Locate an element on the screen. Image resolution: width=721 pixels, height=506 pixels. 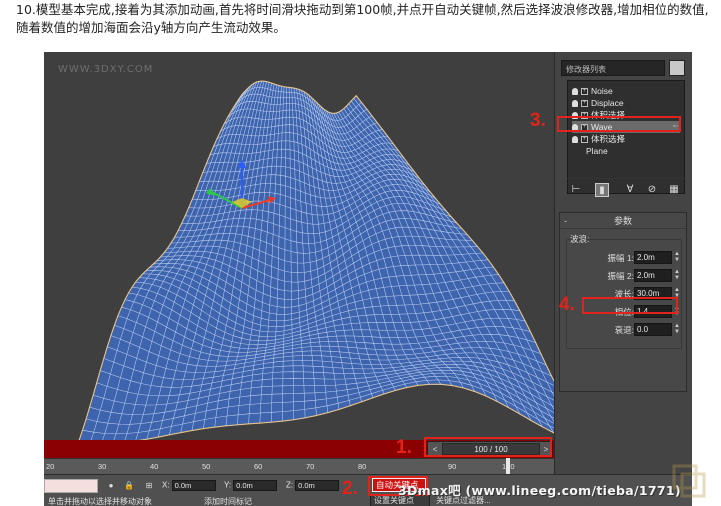
configure-sets-icon: ▦ is located at coordinates (674, 190).